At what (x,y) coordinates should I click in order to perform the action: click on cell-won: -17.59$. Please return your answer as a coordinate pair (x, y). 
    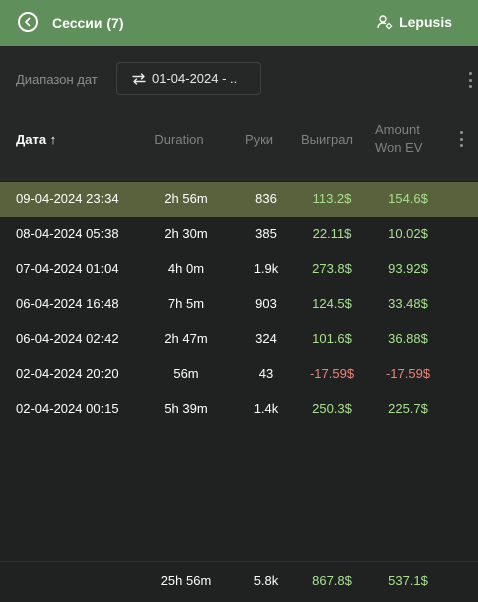
    Looking at the image, I should click on (332, 373).